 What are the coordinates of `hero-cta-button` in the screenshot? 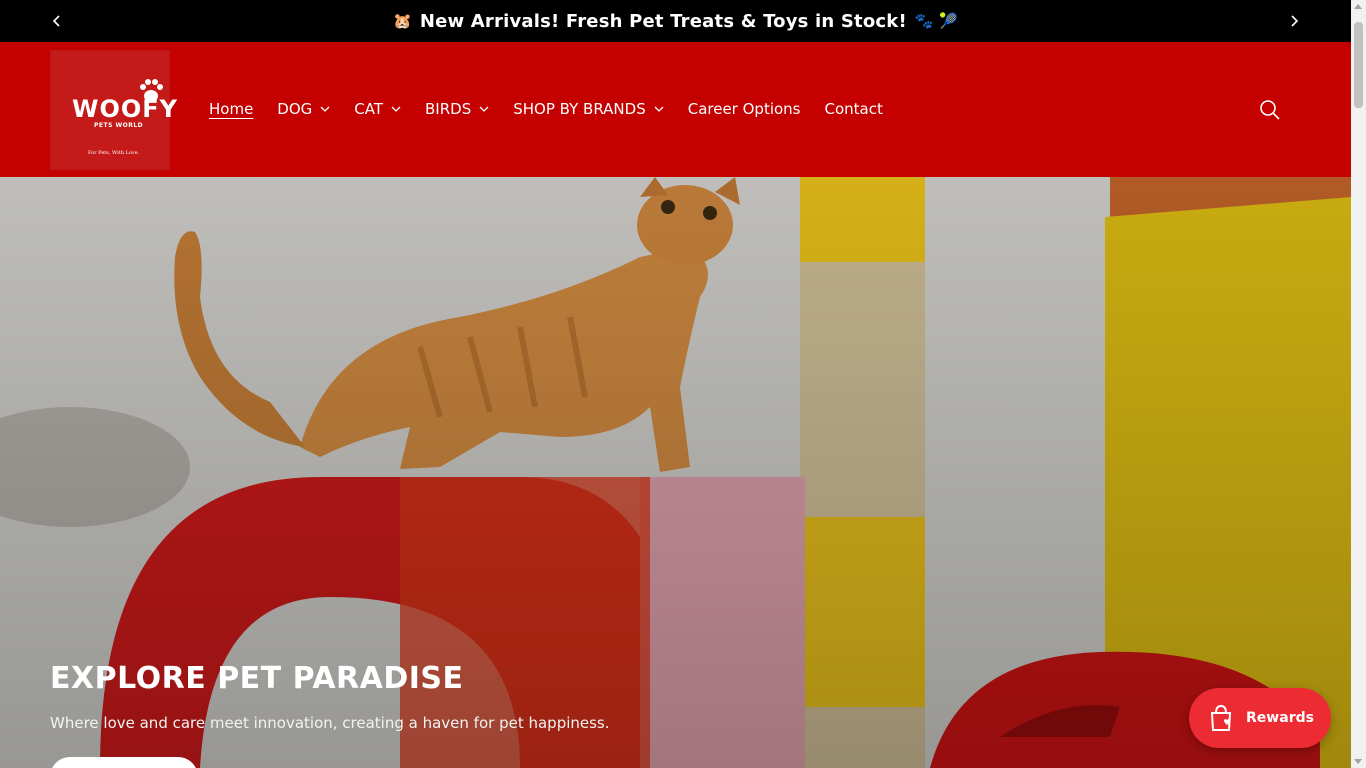 It's located at (124, 762).